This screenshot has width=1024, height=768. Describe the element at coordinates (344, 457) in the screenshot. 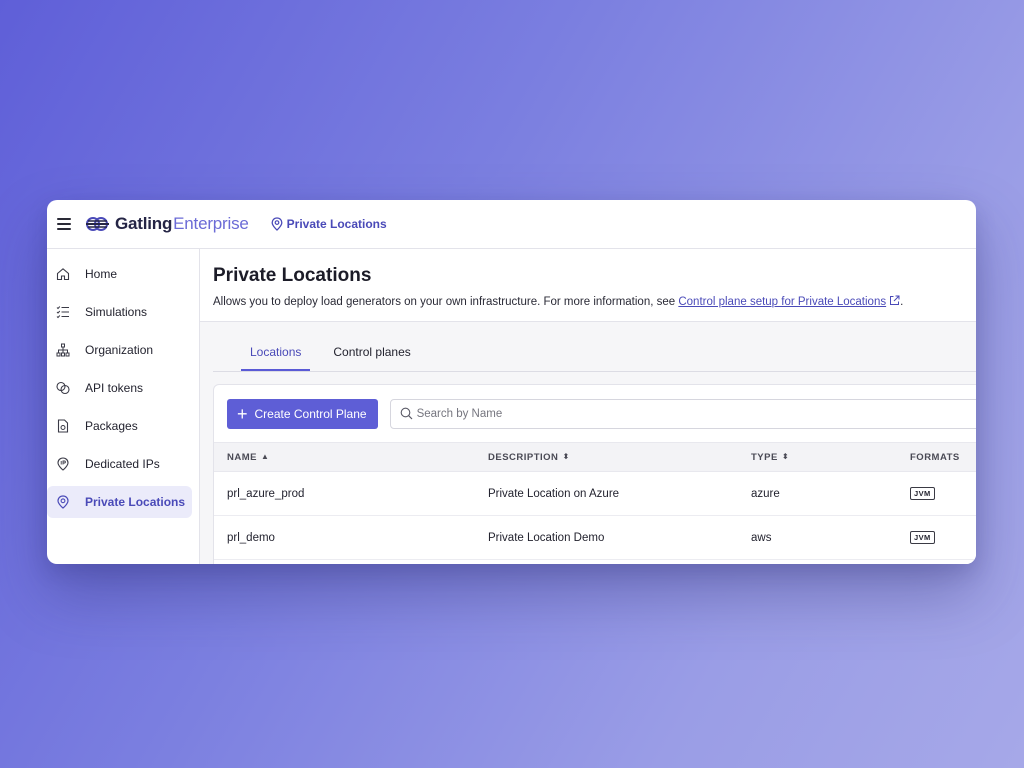

I see `column-header-name: NAME ▲` at that location.